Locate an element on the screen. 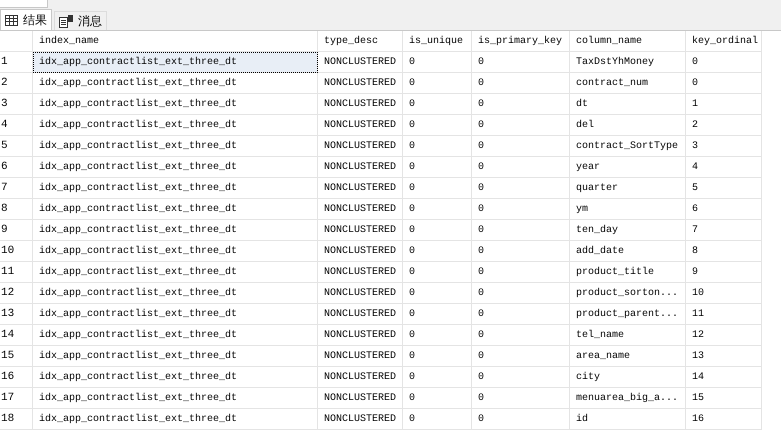  column-header: is_primary_key is located at coordinates (521, 41).